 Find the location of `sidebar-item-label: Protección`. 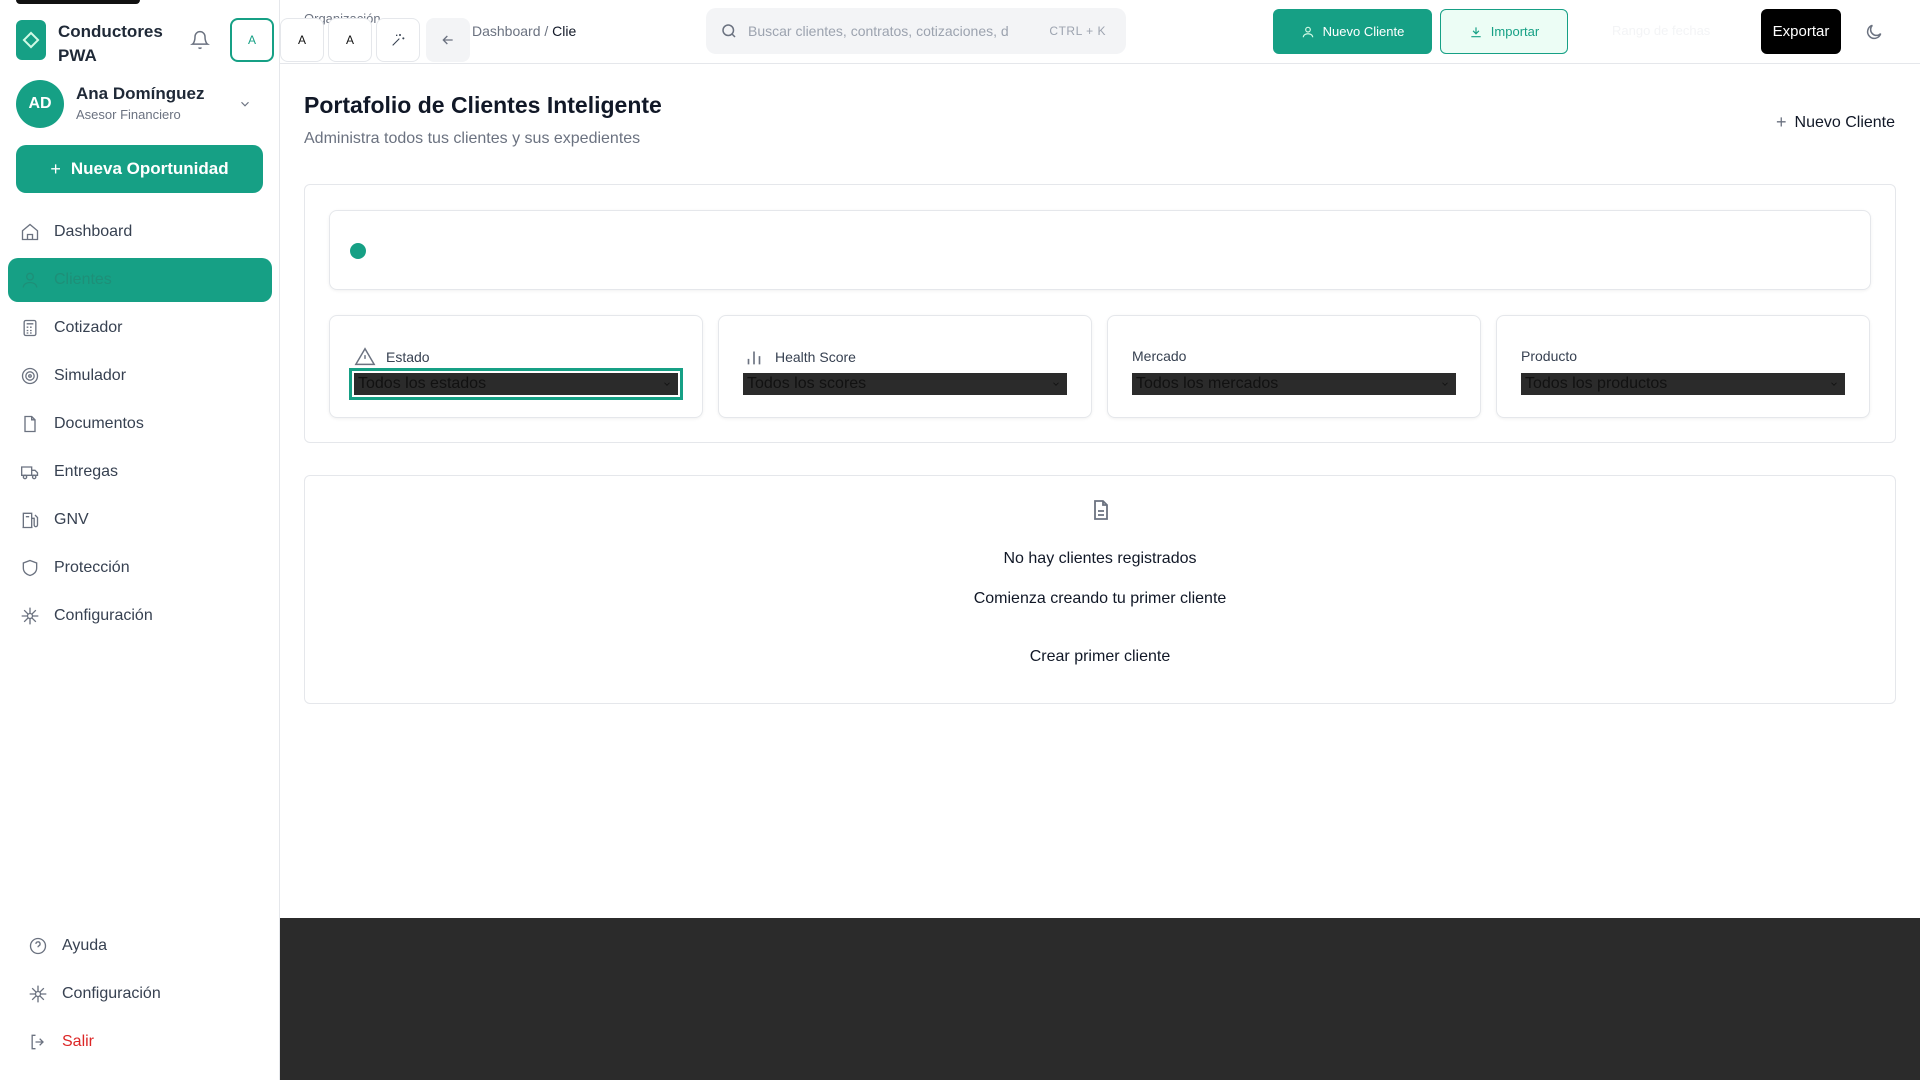

sidebar-item-label: Protección is located at coordinates (92, 567).